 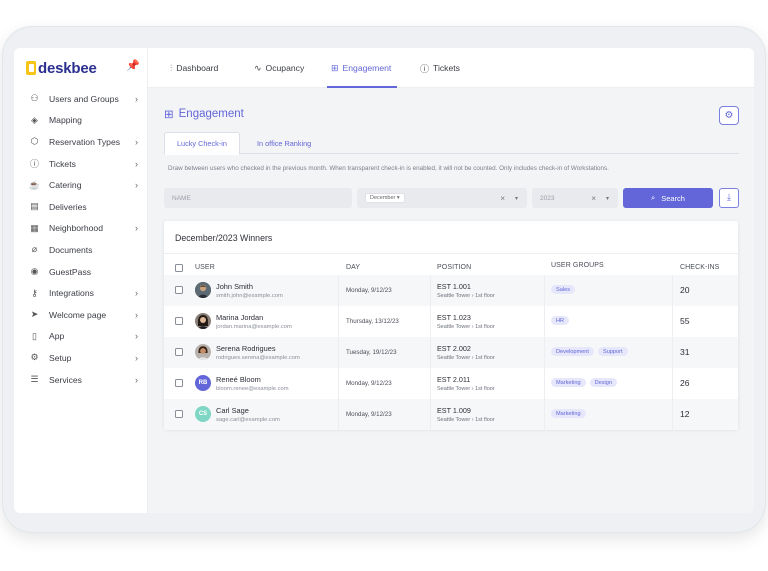 I want to click on sidebar-item-deliveries: ▤ Deliveries, so click(x=81, y=207).